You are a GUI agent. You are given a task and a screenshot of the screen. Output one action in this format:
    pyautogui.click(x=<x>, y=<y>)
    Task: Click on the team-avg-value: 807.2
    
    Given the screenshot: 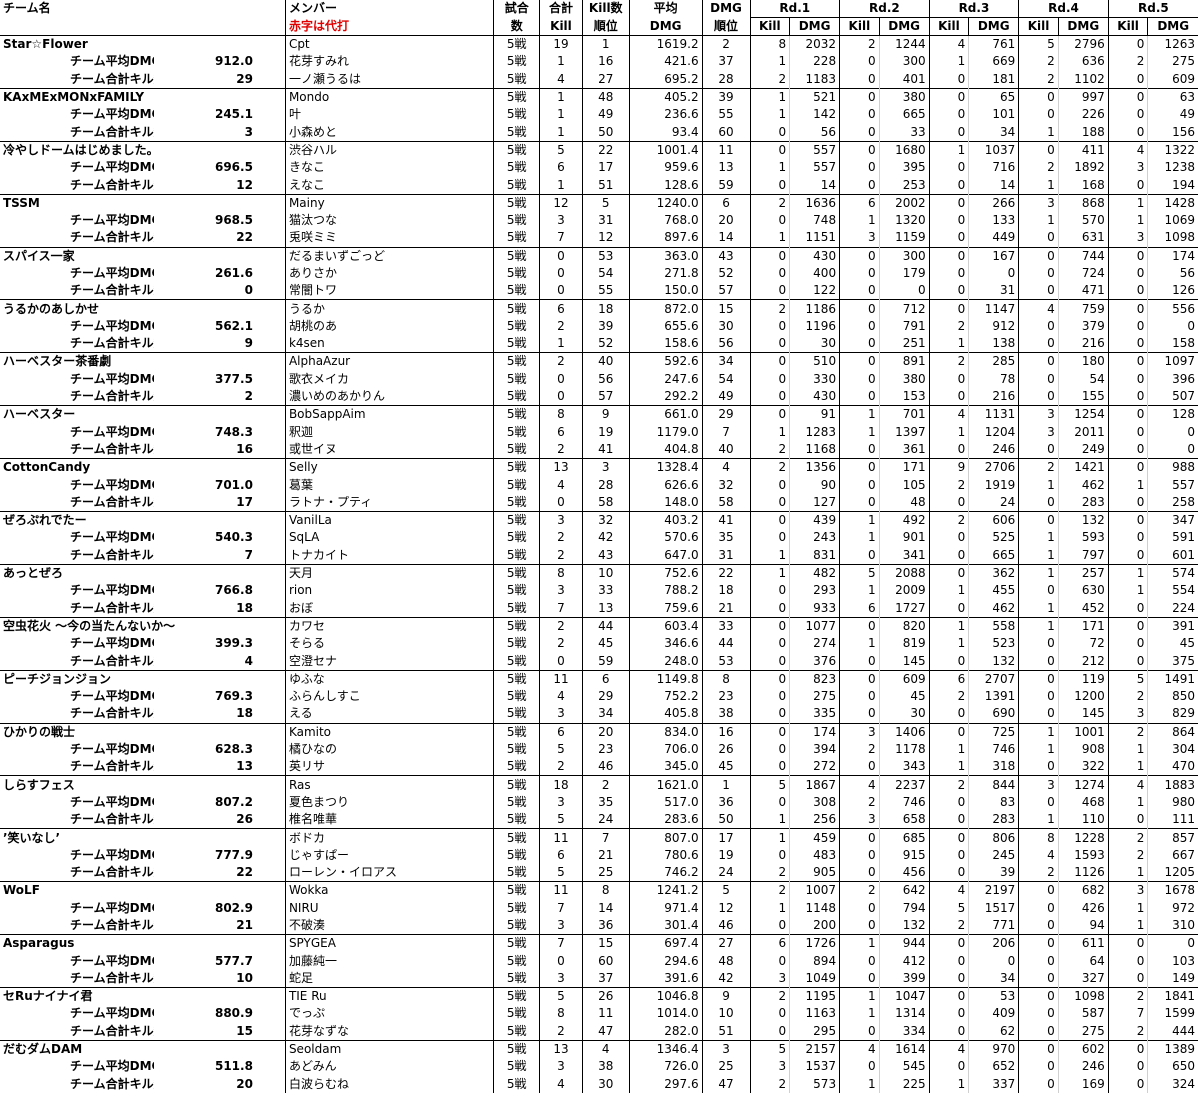 What is the action you would take?
    pyautogui.click(x=220, y=802)
    